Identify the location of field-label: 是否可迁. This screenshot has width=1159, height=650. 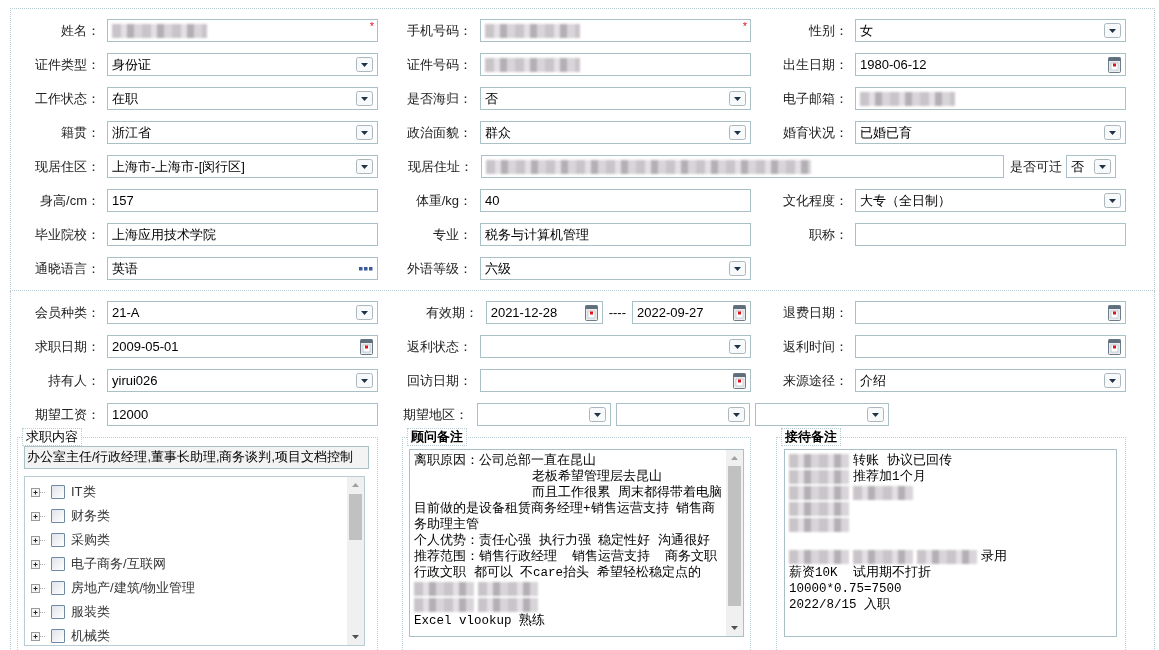
(1036, 166).